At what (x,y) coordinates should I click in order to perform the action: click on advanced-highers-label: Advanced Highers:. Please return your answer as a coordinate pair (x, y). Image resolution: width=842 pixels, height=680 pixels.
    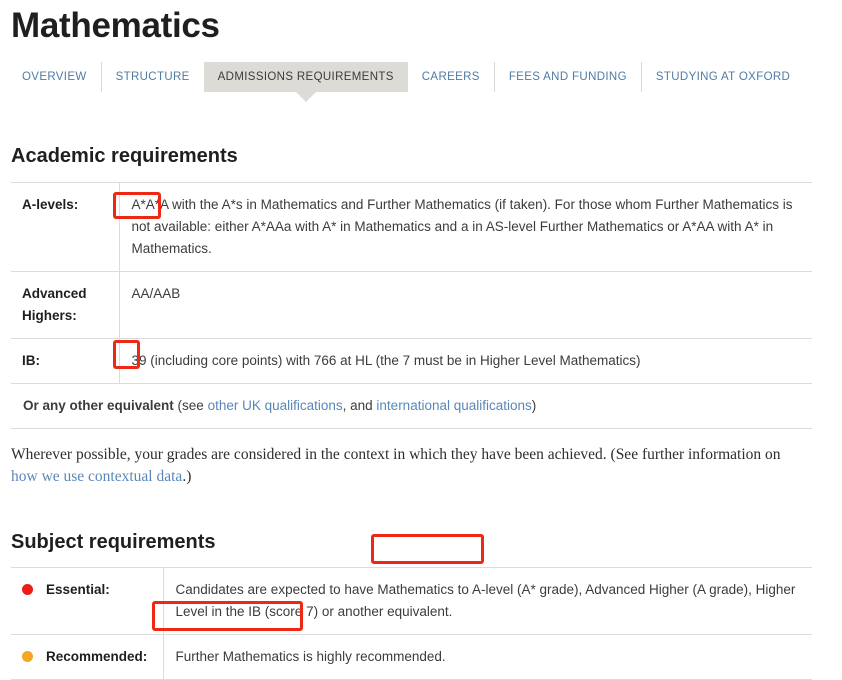
    Looking at the image, I should click on (65, 305).